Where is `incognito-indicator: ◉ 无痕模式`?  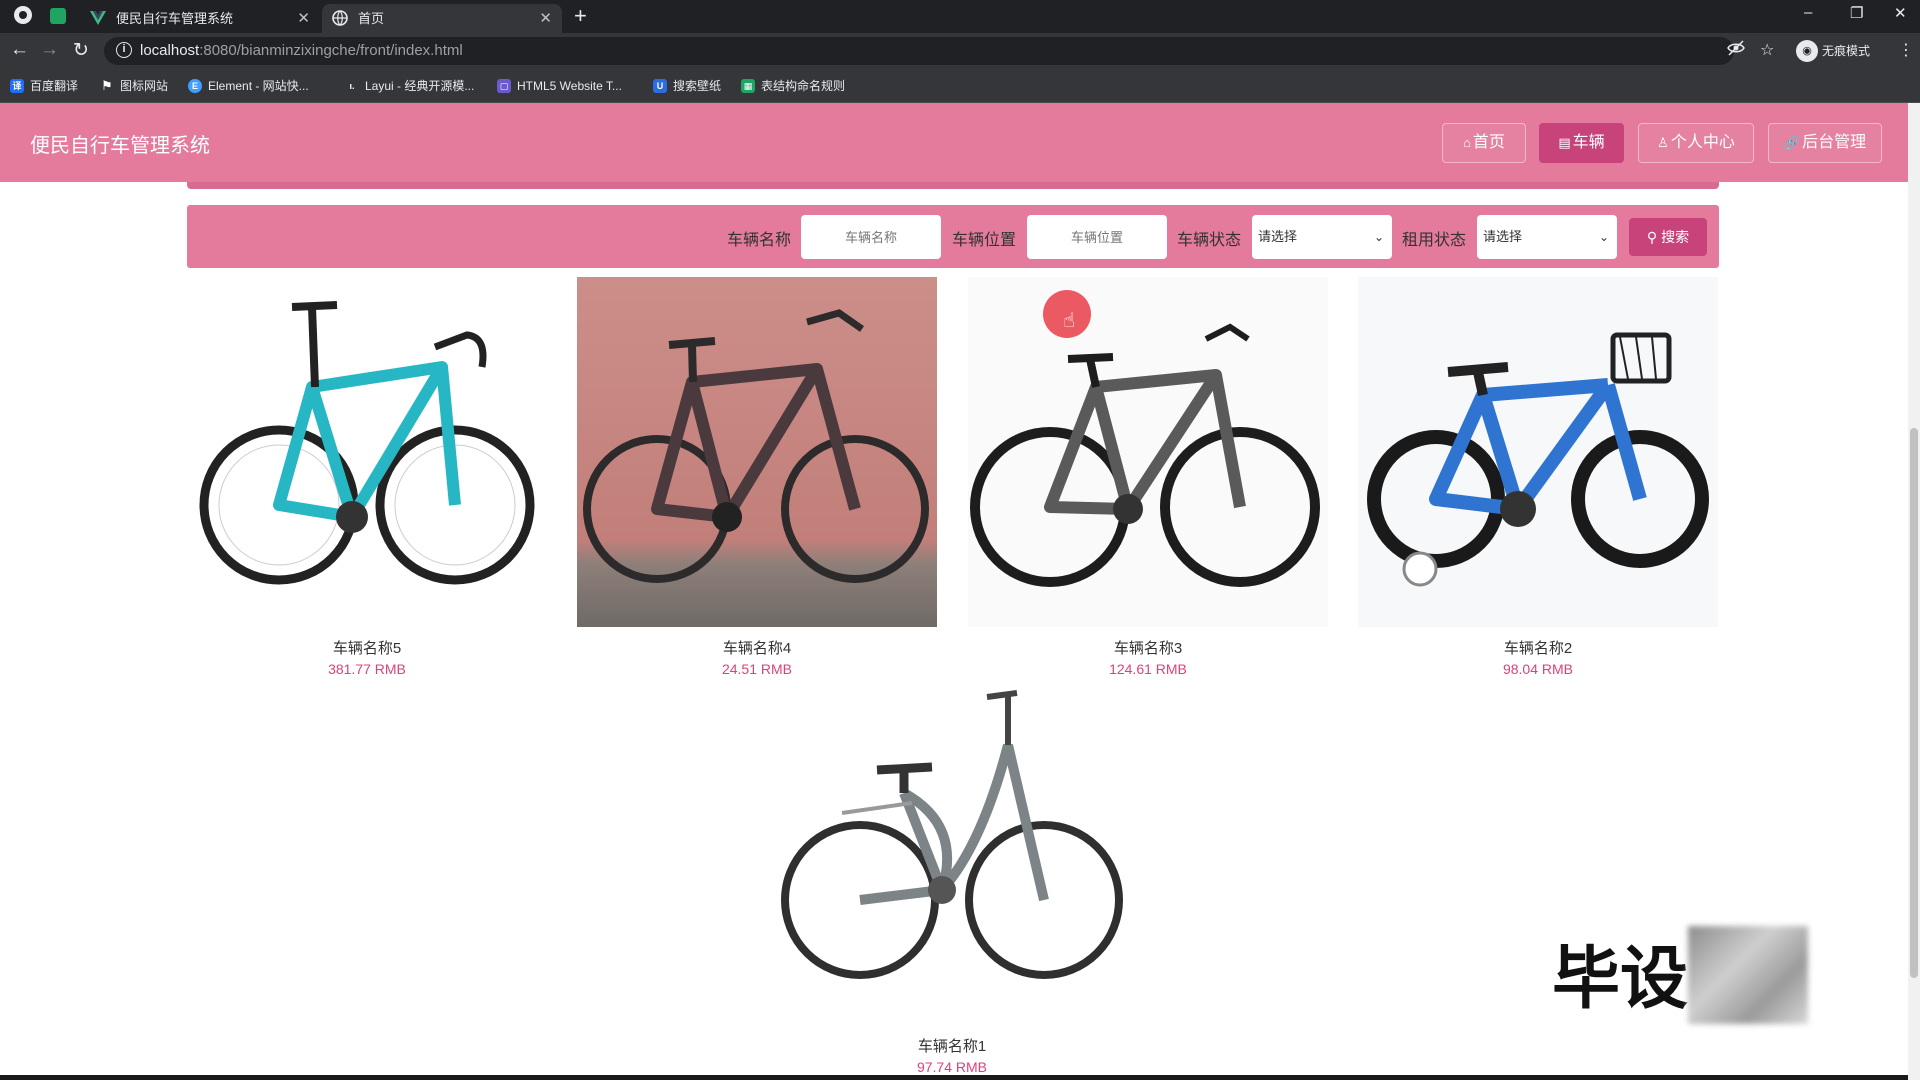 incognito-indicator: ◉ 无痕模式 is located at coordinates (1833, 51).